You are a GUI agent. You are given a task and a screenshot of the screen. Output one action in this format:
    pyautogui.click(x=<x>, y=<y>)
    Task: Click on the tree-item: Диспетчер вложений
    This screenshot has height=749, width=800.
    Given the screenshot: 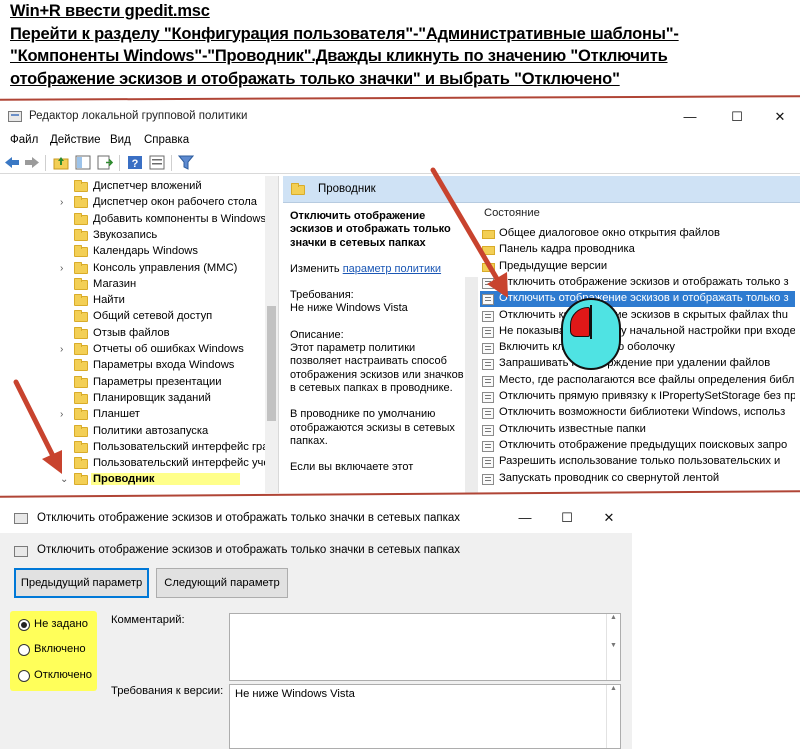 What is the action you would take?
    pyautogui.click(x=132, y=187)
    